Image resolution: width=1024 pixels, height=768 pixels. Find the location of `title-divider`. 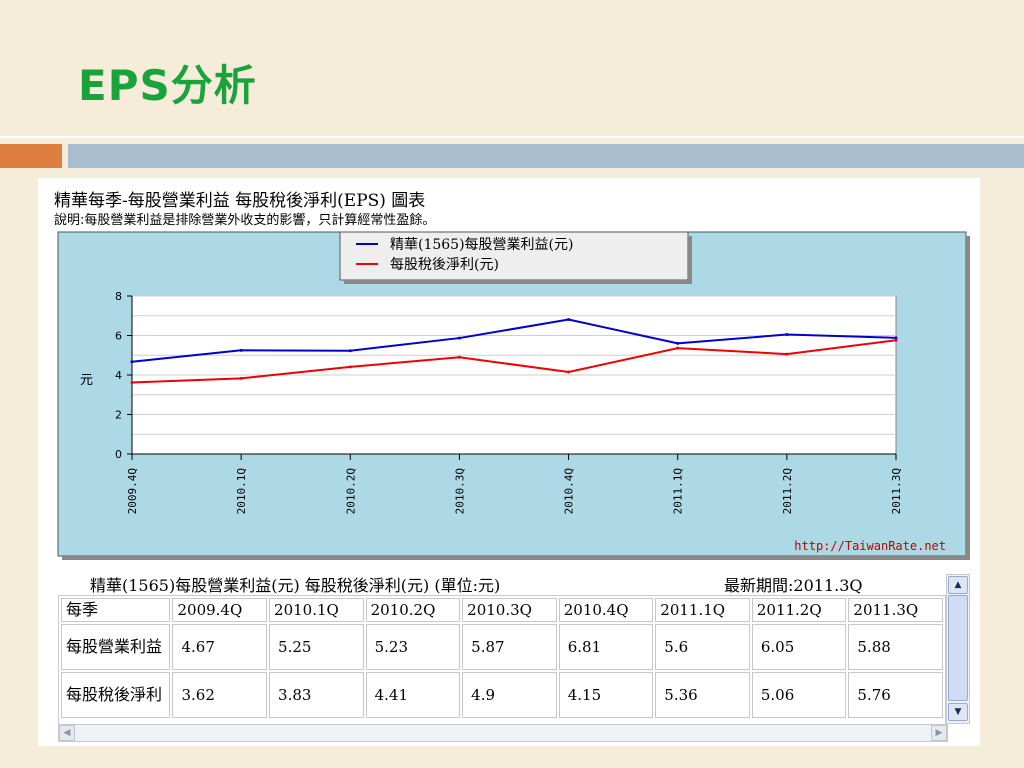

title-divider is located at coordinates (512, 137).